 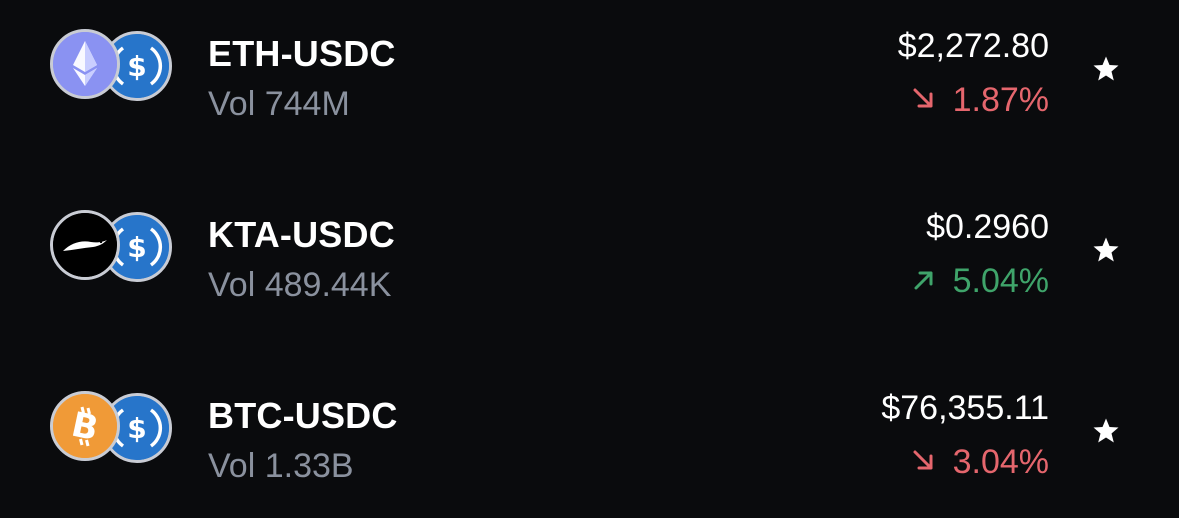 I want to click on arrow-up-right-icon, so click(x=923, y=280).